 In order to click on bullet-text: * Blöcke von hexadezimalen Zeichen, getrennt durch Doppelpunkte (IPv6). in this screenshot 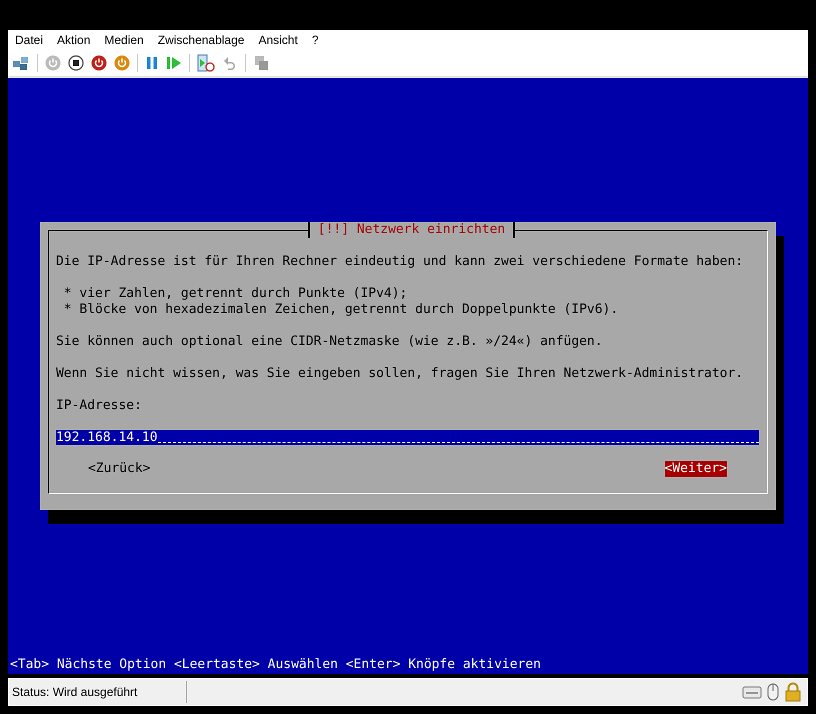, I will do `click(341, 310)`.